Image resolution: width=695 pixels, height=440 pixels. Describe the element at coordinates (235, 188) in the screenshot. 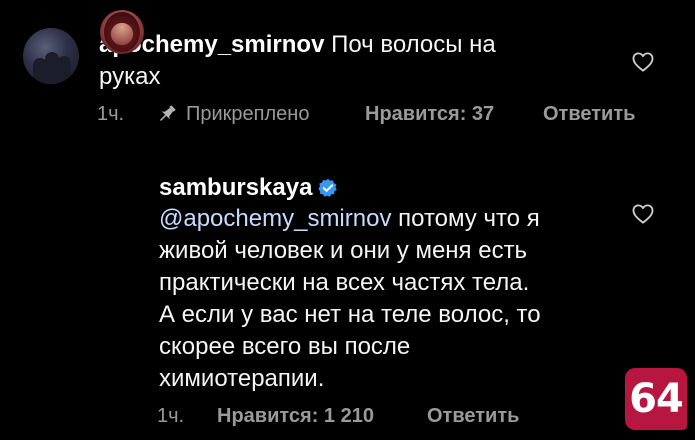

I see `comment-username: samburskaya` at that location.